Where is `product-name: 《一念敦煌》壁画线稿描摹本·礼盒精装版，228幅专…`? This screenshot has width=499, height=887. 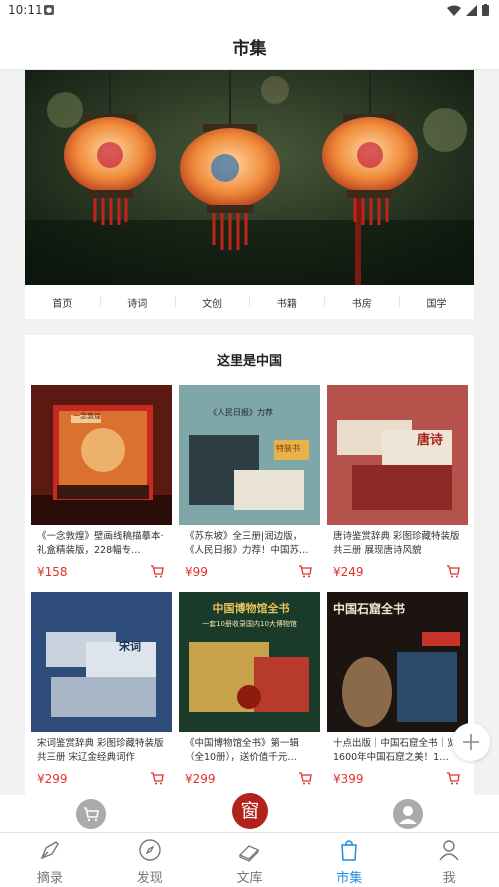 product-name: 《一念敦煌》壁画线稿描摹本·礼盒精装版，228幅专… is located at coordinates (100, 543).